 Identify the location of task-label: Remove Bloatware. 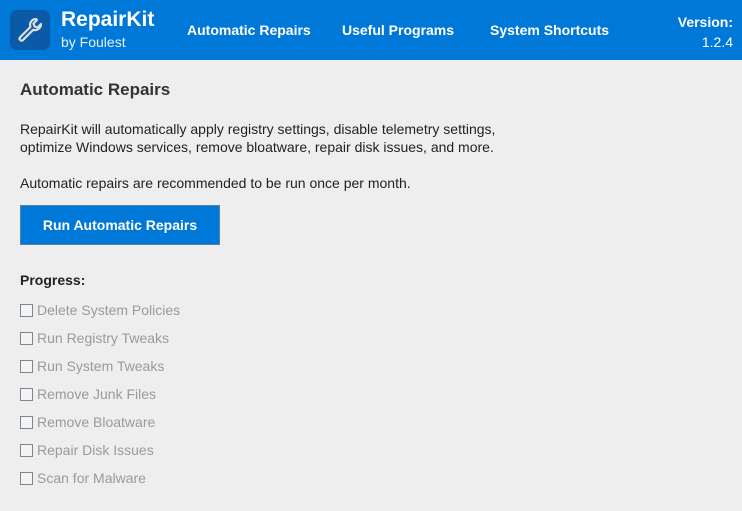
(96, 422).